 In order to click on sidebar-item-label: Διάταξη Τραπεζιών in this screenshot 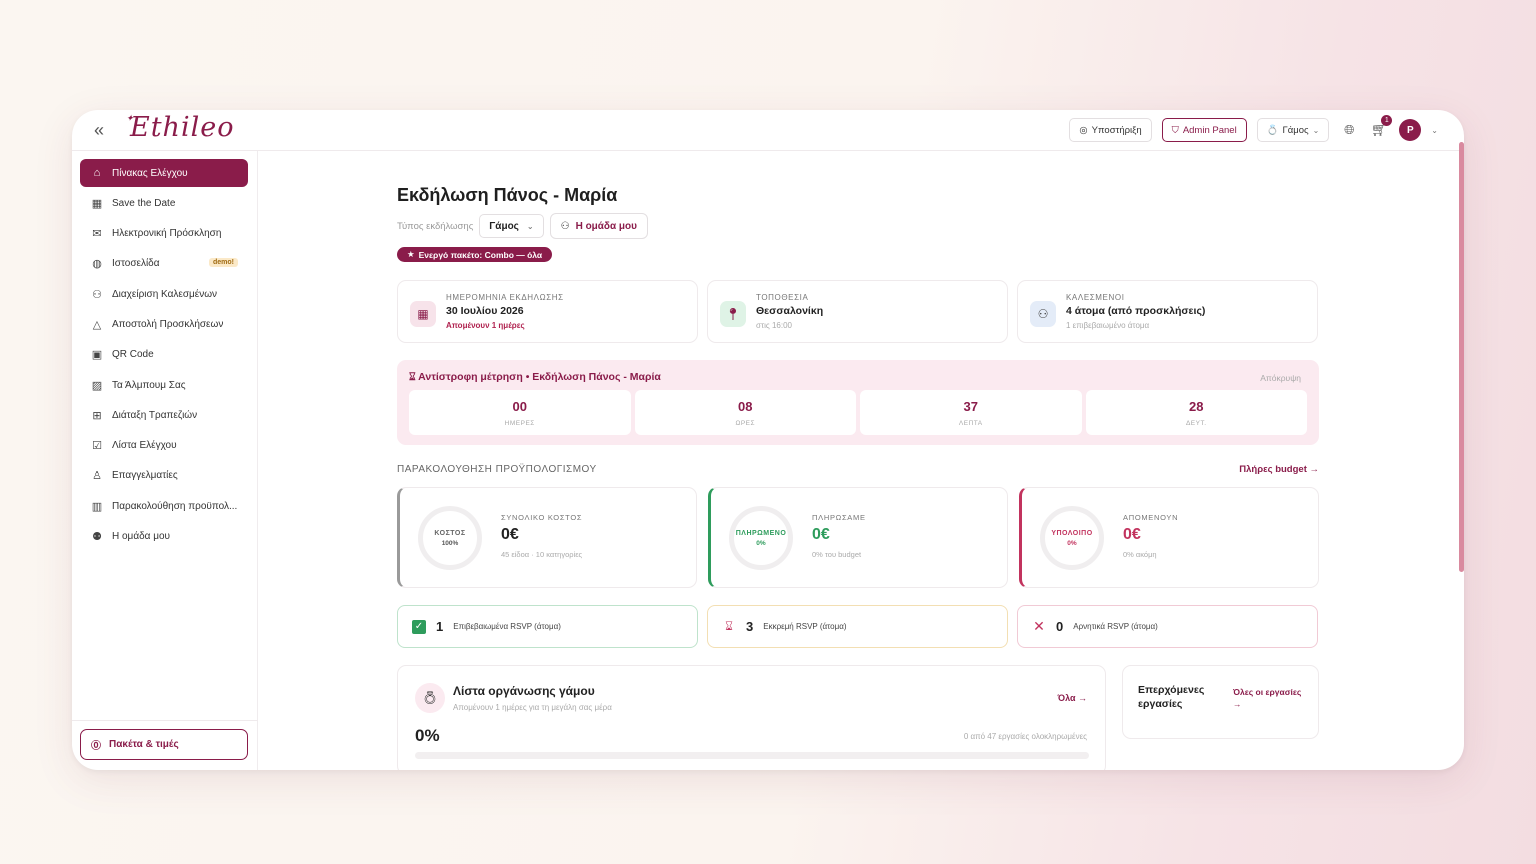, I will do `click(155, 415)`.